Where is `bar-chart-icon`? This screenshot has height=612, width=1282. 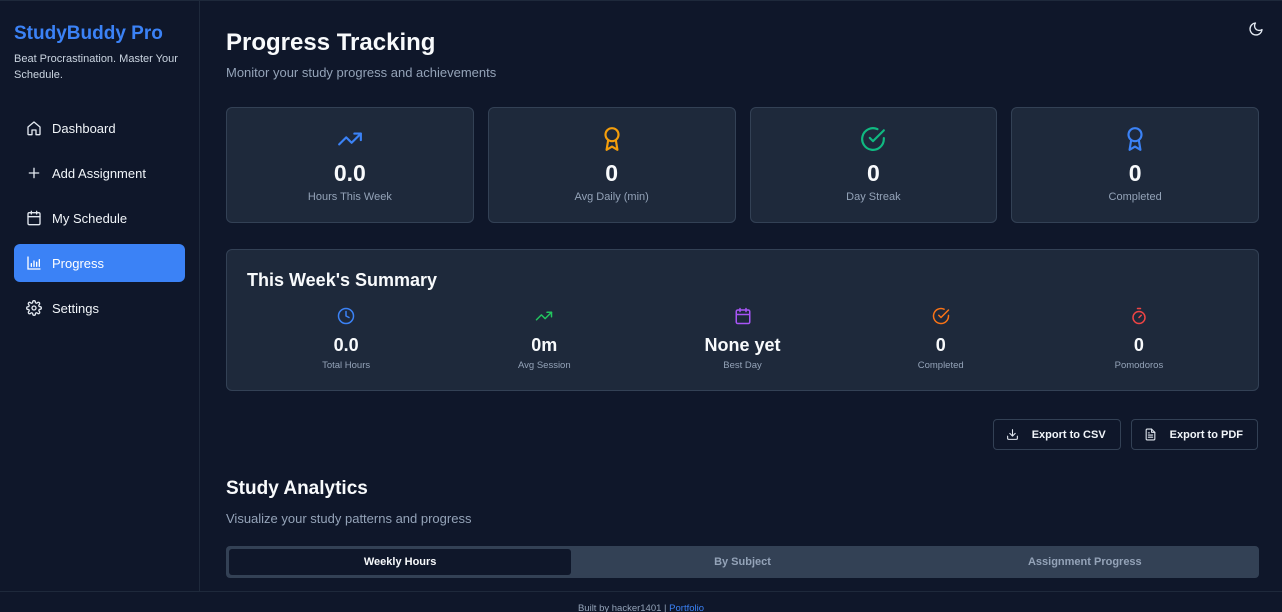 bar-chart-icon is located at coordinates (34, 263).